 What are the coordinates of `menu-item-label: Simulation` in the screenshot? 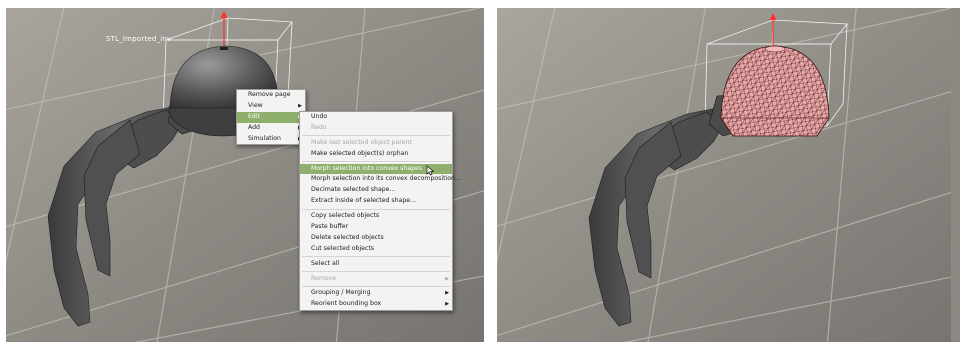 It's located at (264, 138).